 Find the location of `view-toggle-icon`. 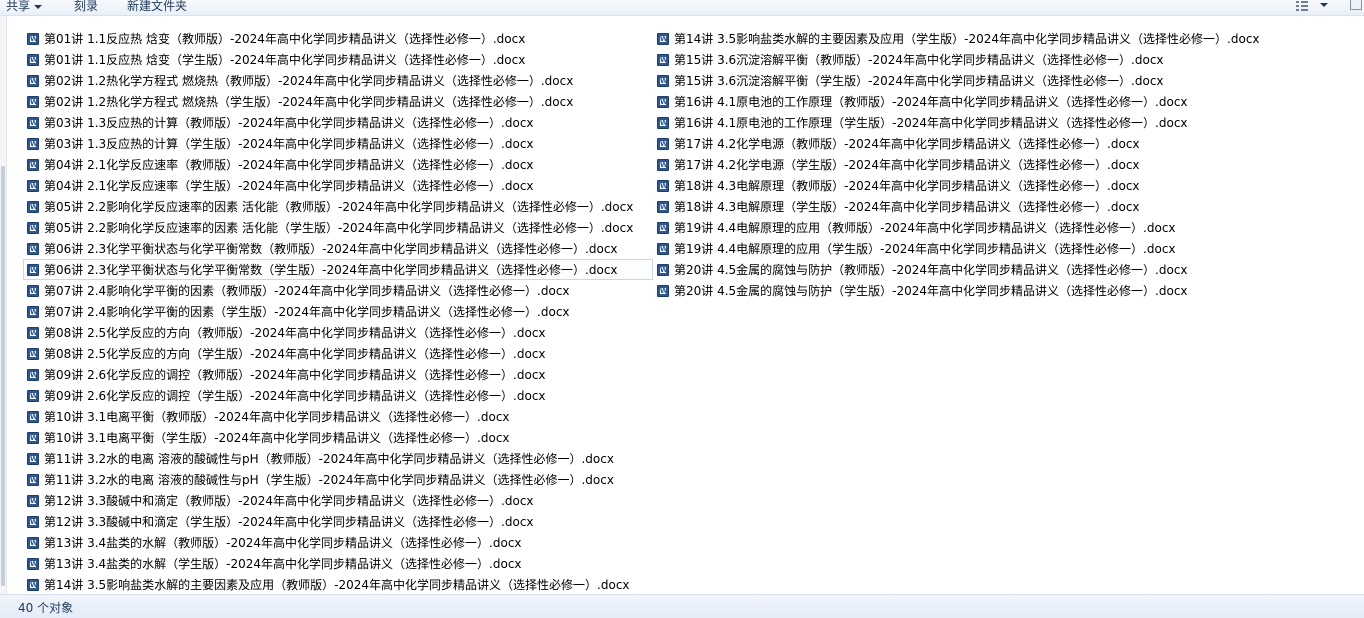

view-toggle-icon is located at coordinates (1302, 6).